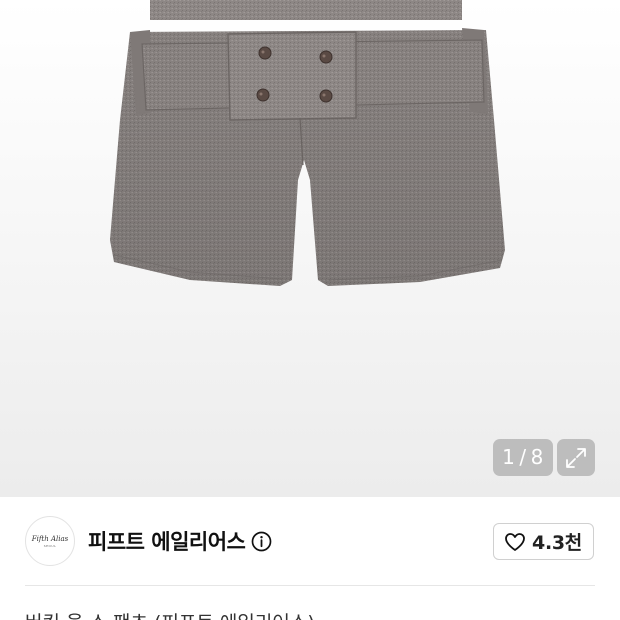 This screenshot has width=620, height=620. What do you see at coordinates (557, 543) in the screenshot?
I see `like-count: 4.3천` at bounding box center [557, 543].